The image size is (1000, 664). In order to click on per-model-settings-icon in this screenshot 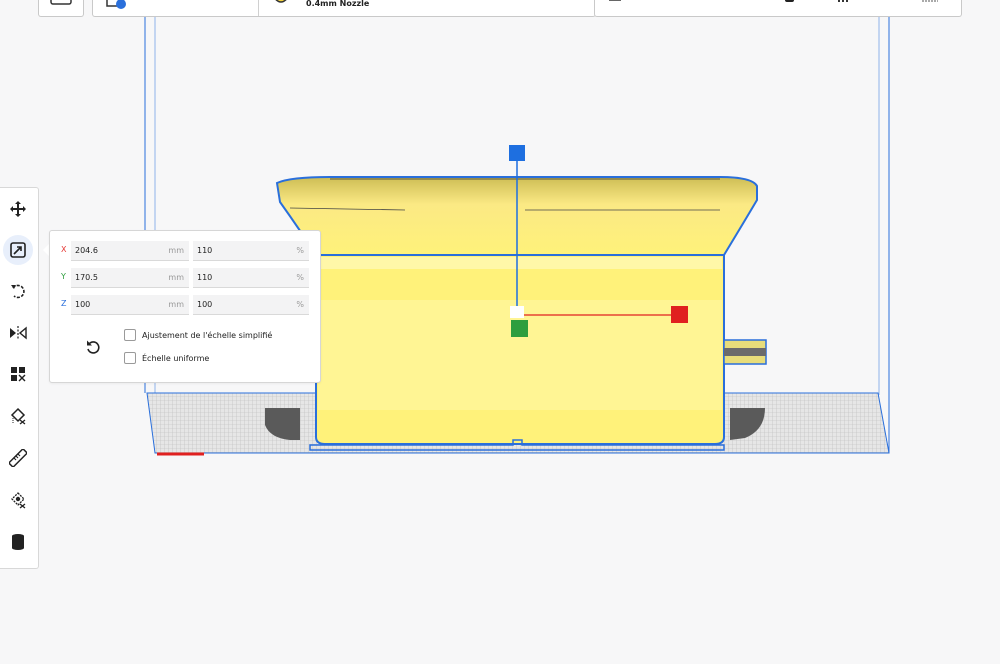, I will do `click(18, 500)`.